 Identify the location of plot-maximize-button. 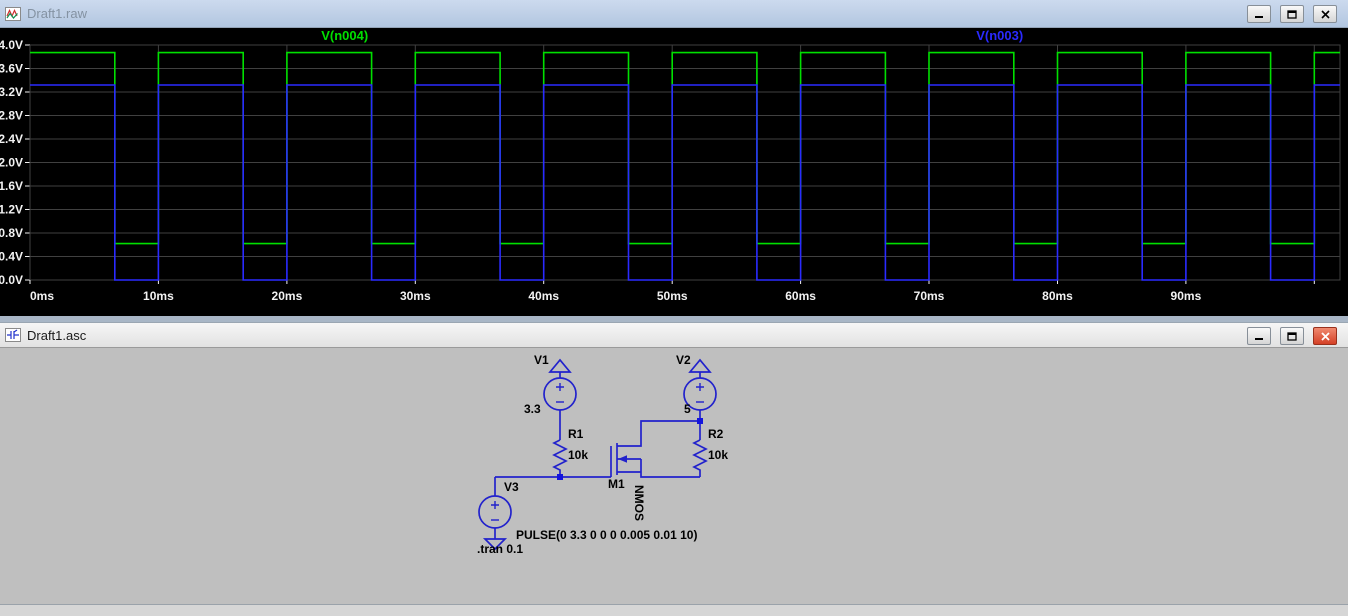
(1292, 14).